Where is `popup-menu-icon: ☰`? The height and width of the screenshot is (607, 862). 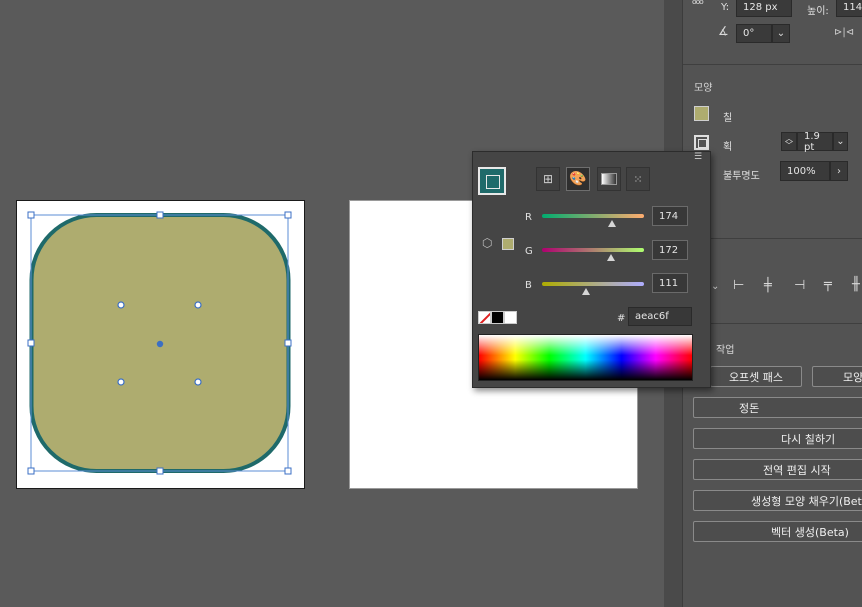
popup-menu-icon: ☰ is located at coordinates (698, 157).